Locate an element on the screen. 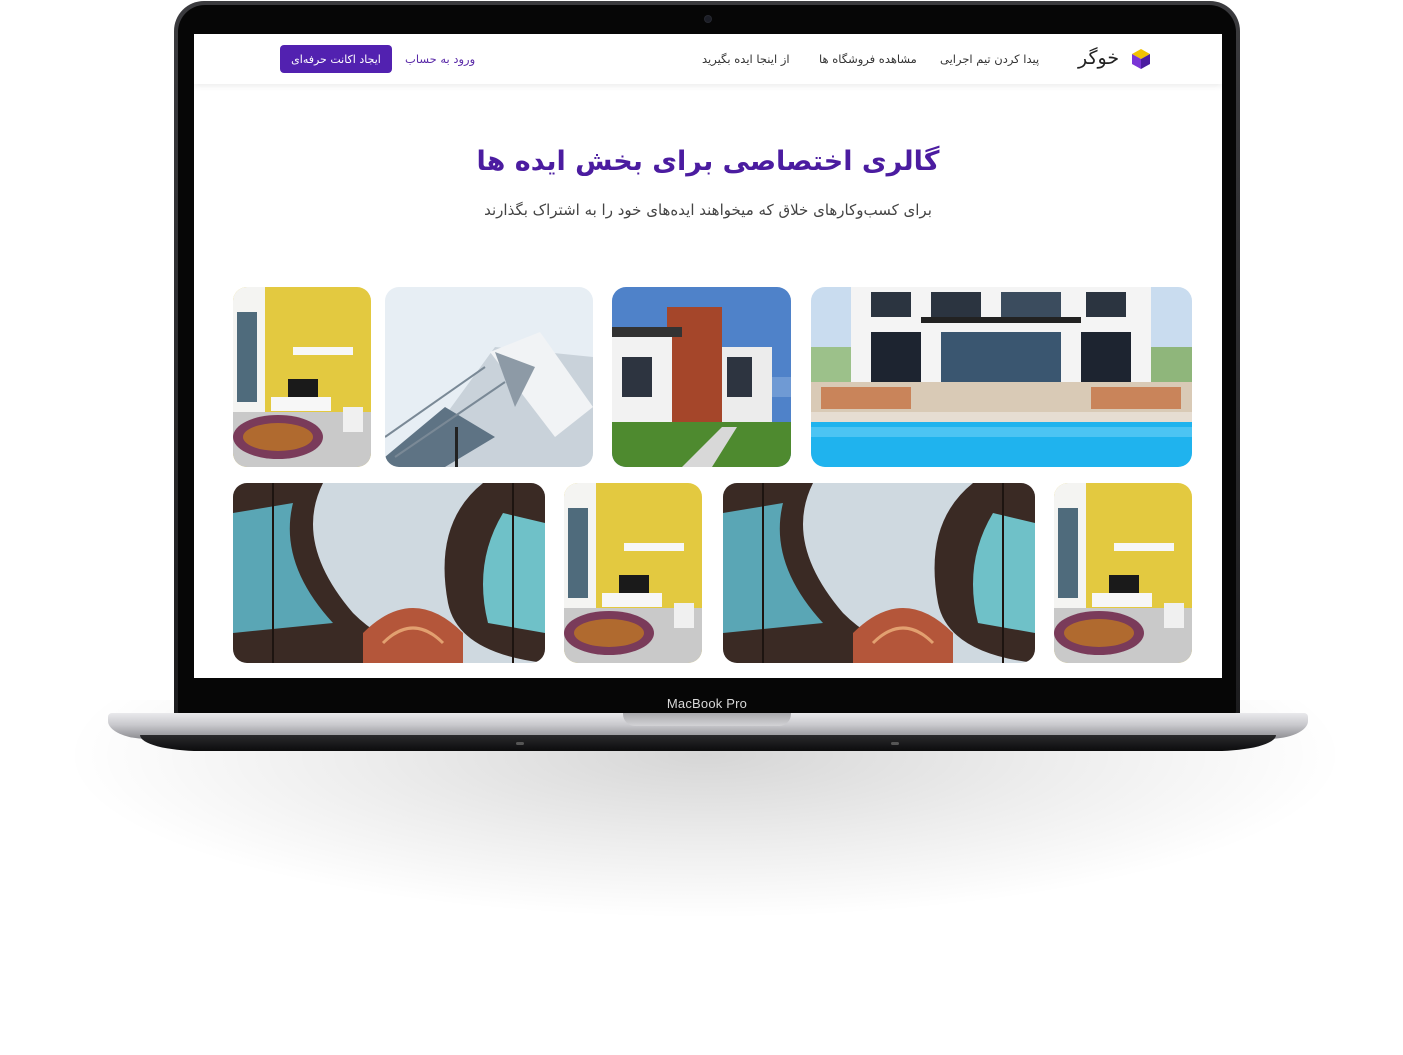  cube-logo-icon is located at coordinates (1141, 59).